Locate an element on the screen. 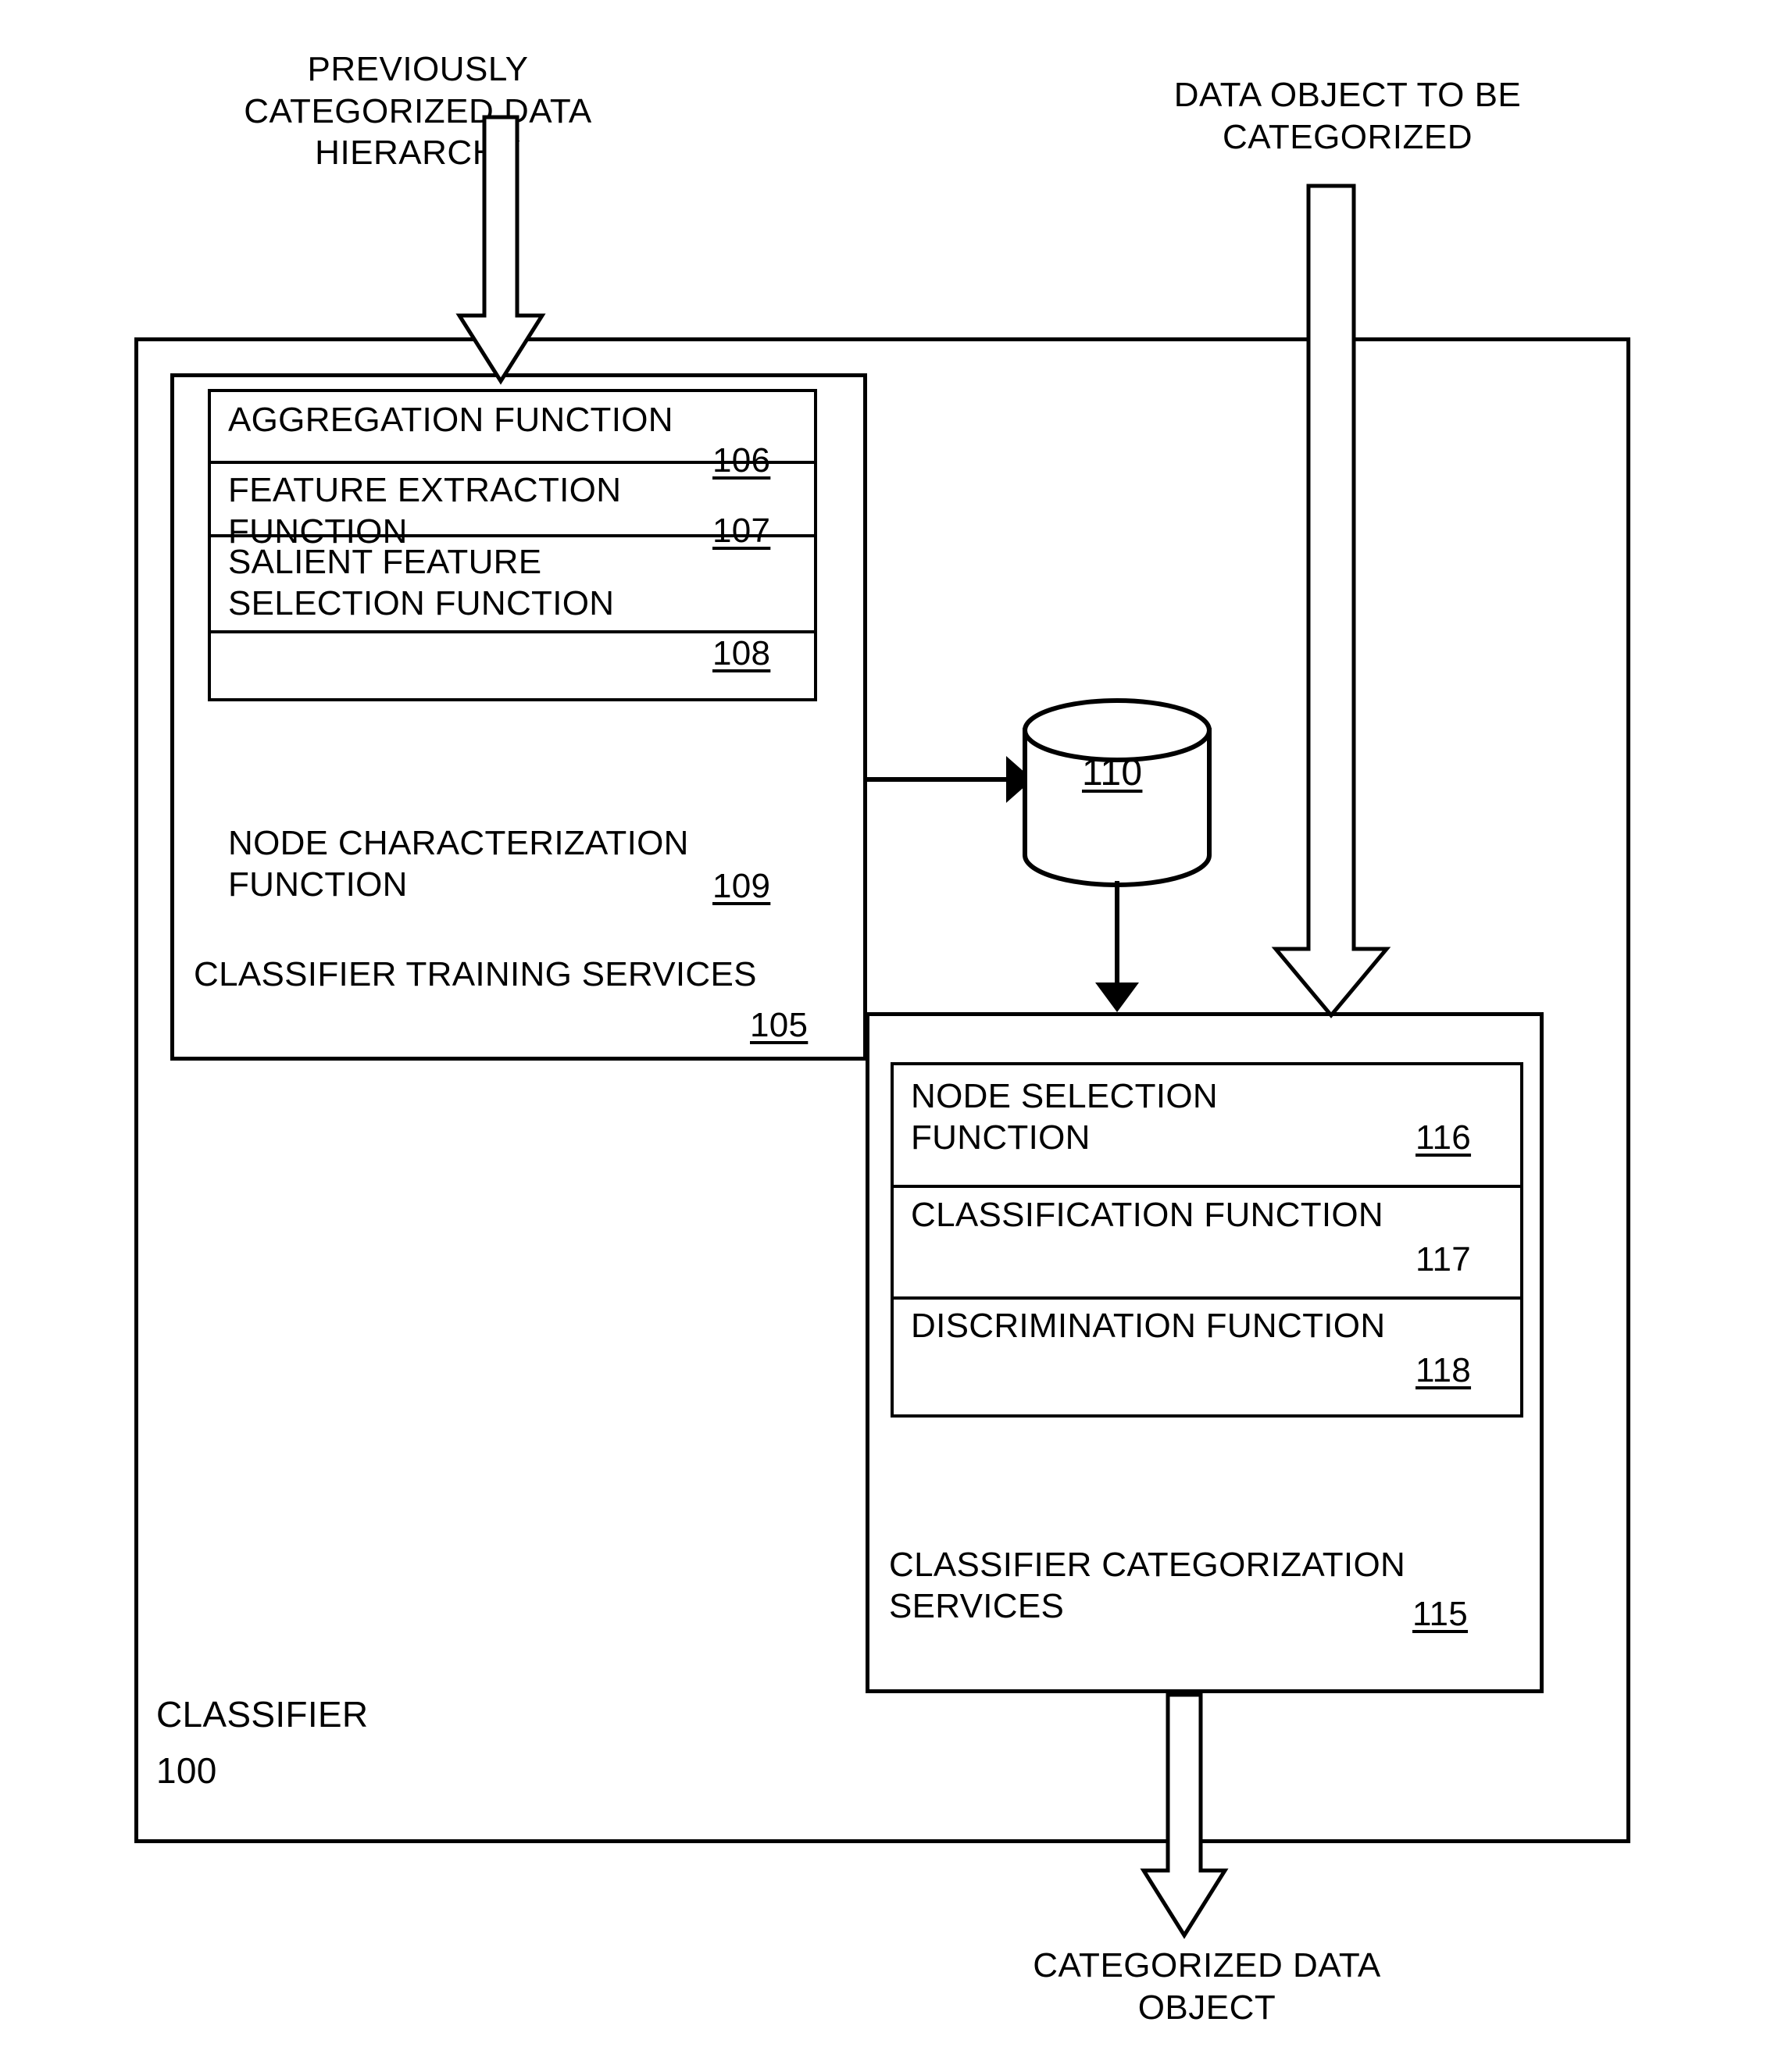 The image size is (1785, 2072). output-arrow is located at coordinates (1184, 1816).